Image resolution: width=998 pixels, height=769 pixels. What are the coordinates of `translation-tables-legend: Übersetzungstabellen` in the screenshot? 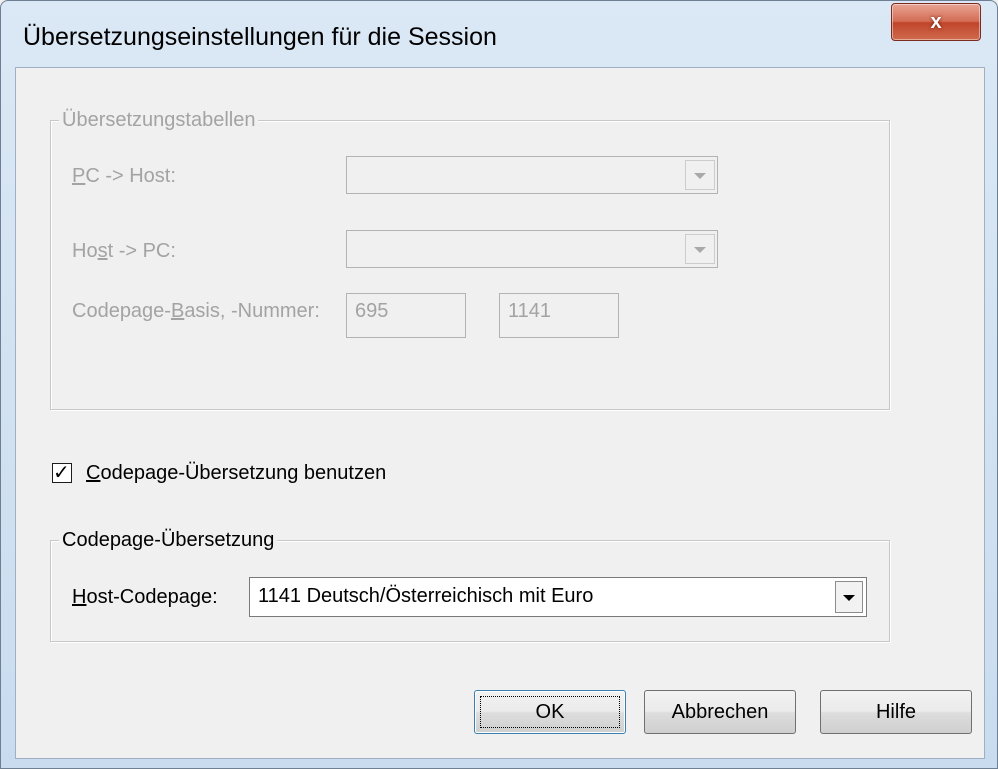 It's located at (159, 120).